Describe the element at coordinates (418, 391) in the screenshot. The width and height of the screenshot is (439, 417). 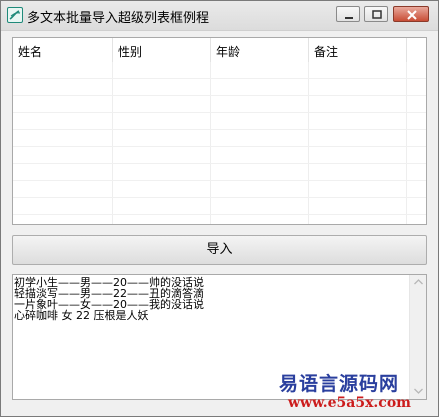
I see `scroll-down-icon` at that location.